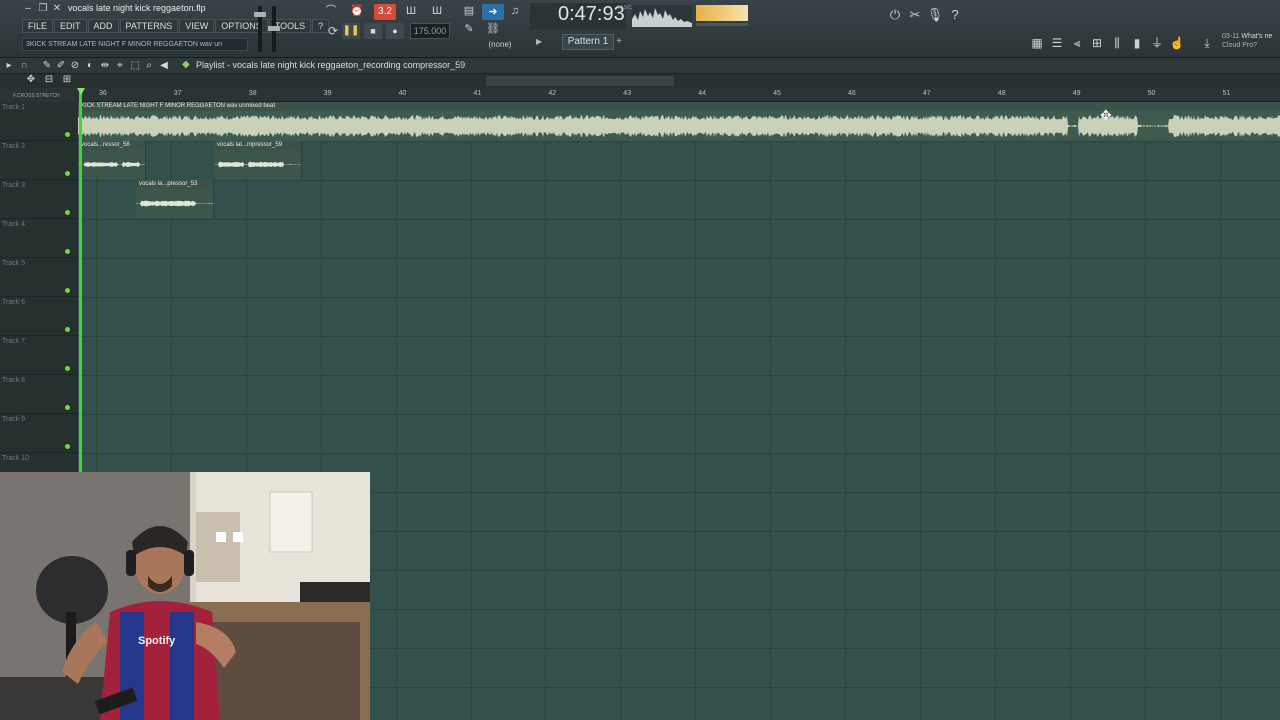 The width and height of the screenshot is (1280, 720). I want to click on pat-song-toggle-icon: ⟳, so click(333, 31).